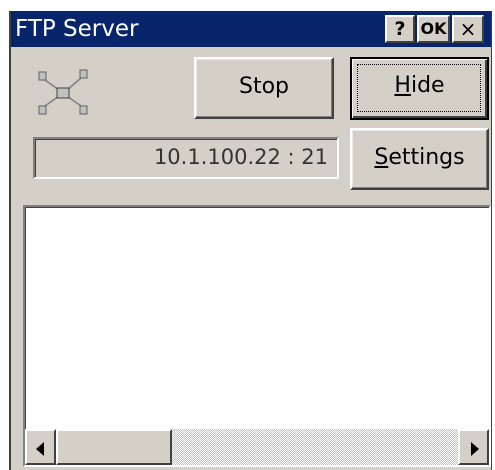  Describe the element at coordinates (186, 158) in the screenshot. I see `server-address-field: 10.1.100.22 : 21` at that location.